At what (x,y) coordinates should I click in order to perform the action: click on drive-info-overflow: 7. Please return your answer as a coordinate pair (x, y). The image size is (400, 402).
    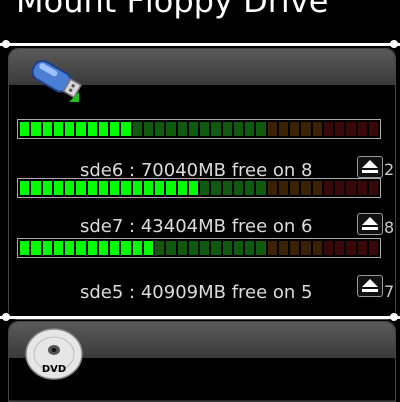
    Looking at the image, I should click on (389, 291).